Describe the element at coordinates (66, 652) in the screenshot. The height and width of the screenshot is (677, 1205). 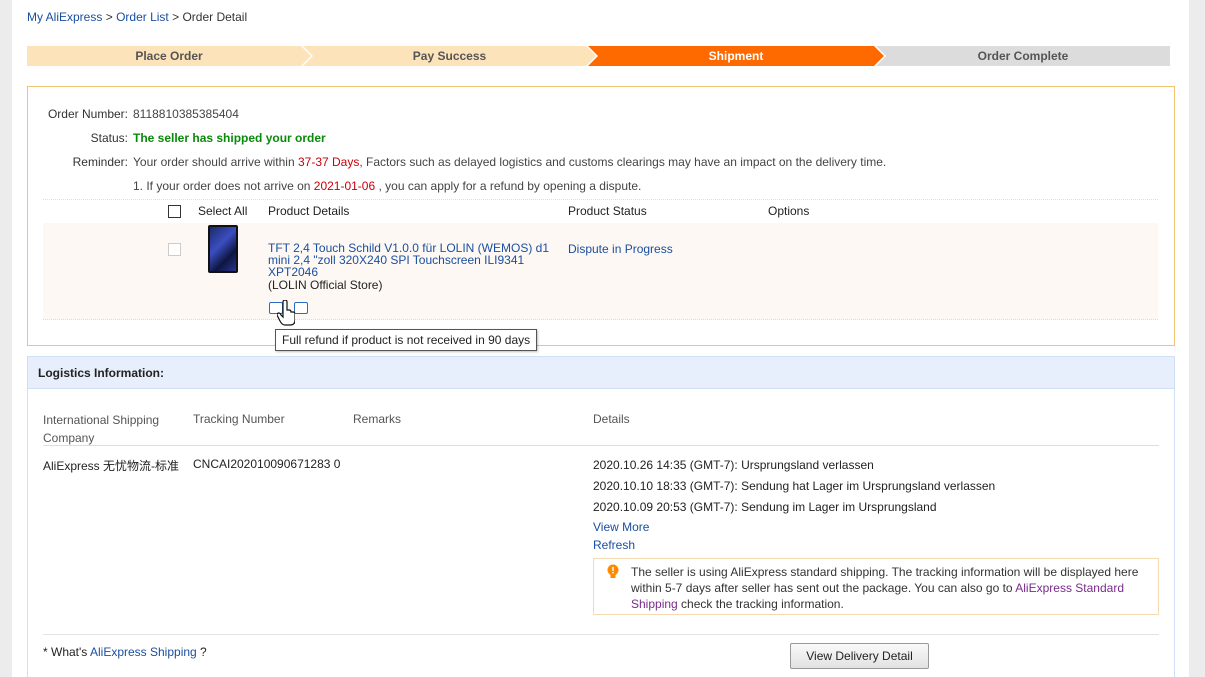
I see `whats-shipping-prefix: * What's` at that location.